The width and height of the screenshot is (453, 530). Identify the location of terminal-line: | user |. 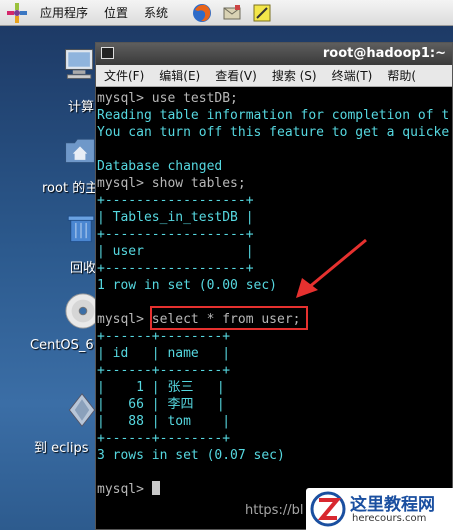
(175, 251).